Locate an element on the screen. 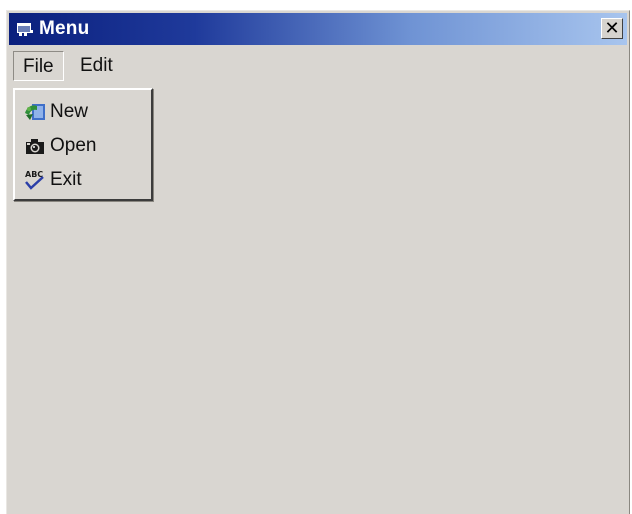 This screenshot has width=632, height=514. app-window-icon is located at coordinates (25, 29).